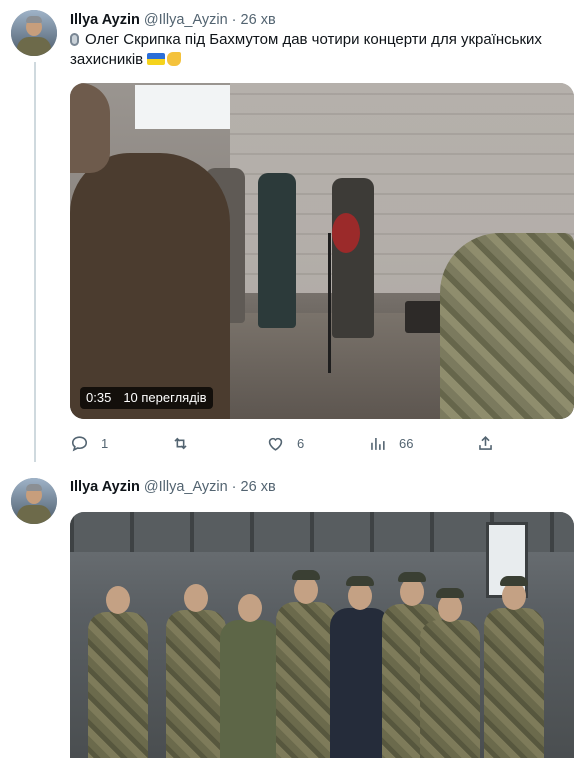  Describe the element at coordinates (180, 443) in the screenshot. I see `retweet-icon` at that location.